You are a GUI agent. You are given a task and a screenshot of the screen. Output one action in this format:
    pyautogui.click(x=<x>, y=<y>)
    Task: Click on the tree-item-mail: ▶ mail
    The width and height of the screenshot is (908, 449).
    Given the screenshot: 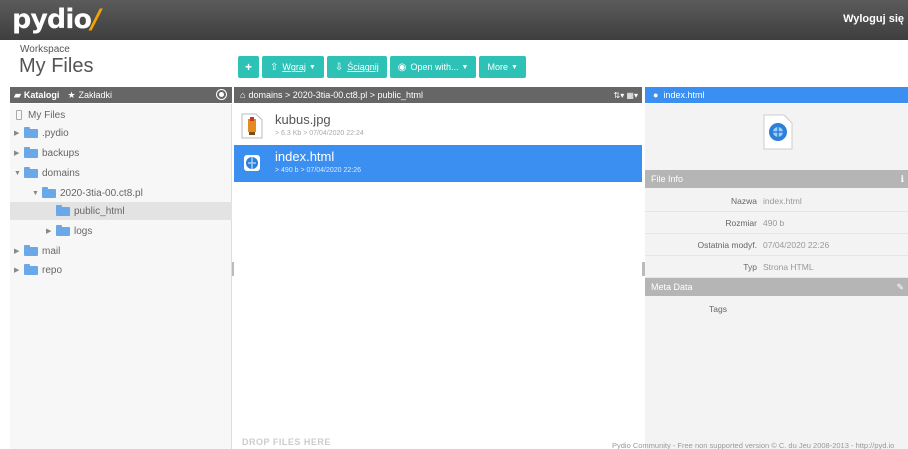 What is the action you would take?
    pyautogui.click(x=37, y=251)
    